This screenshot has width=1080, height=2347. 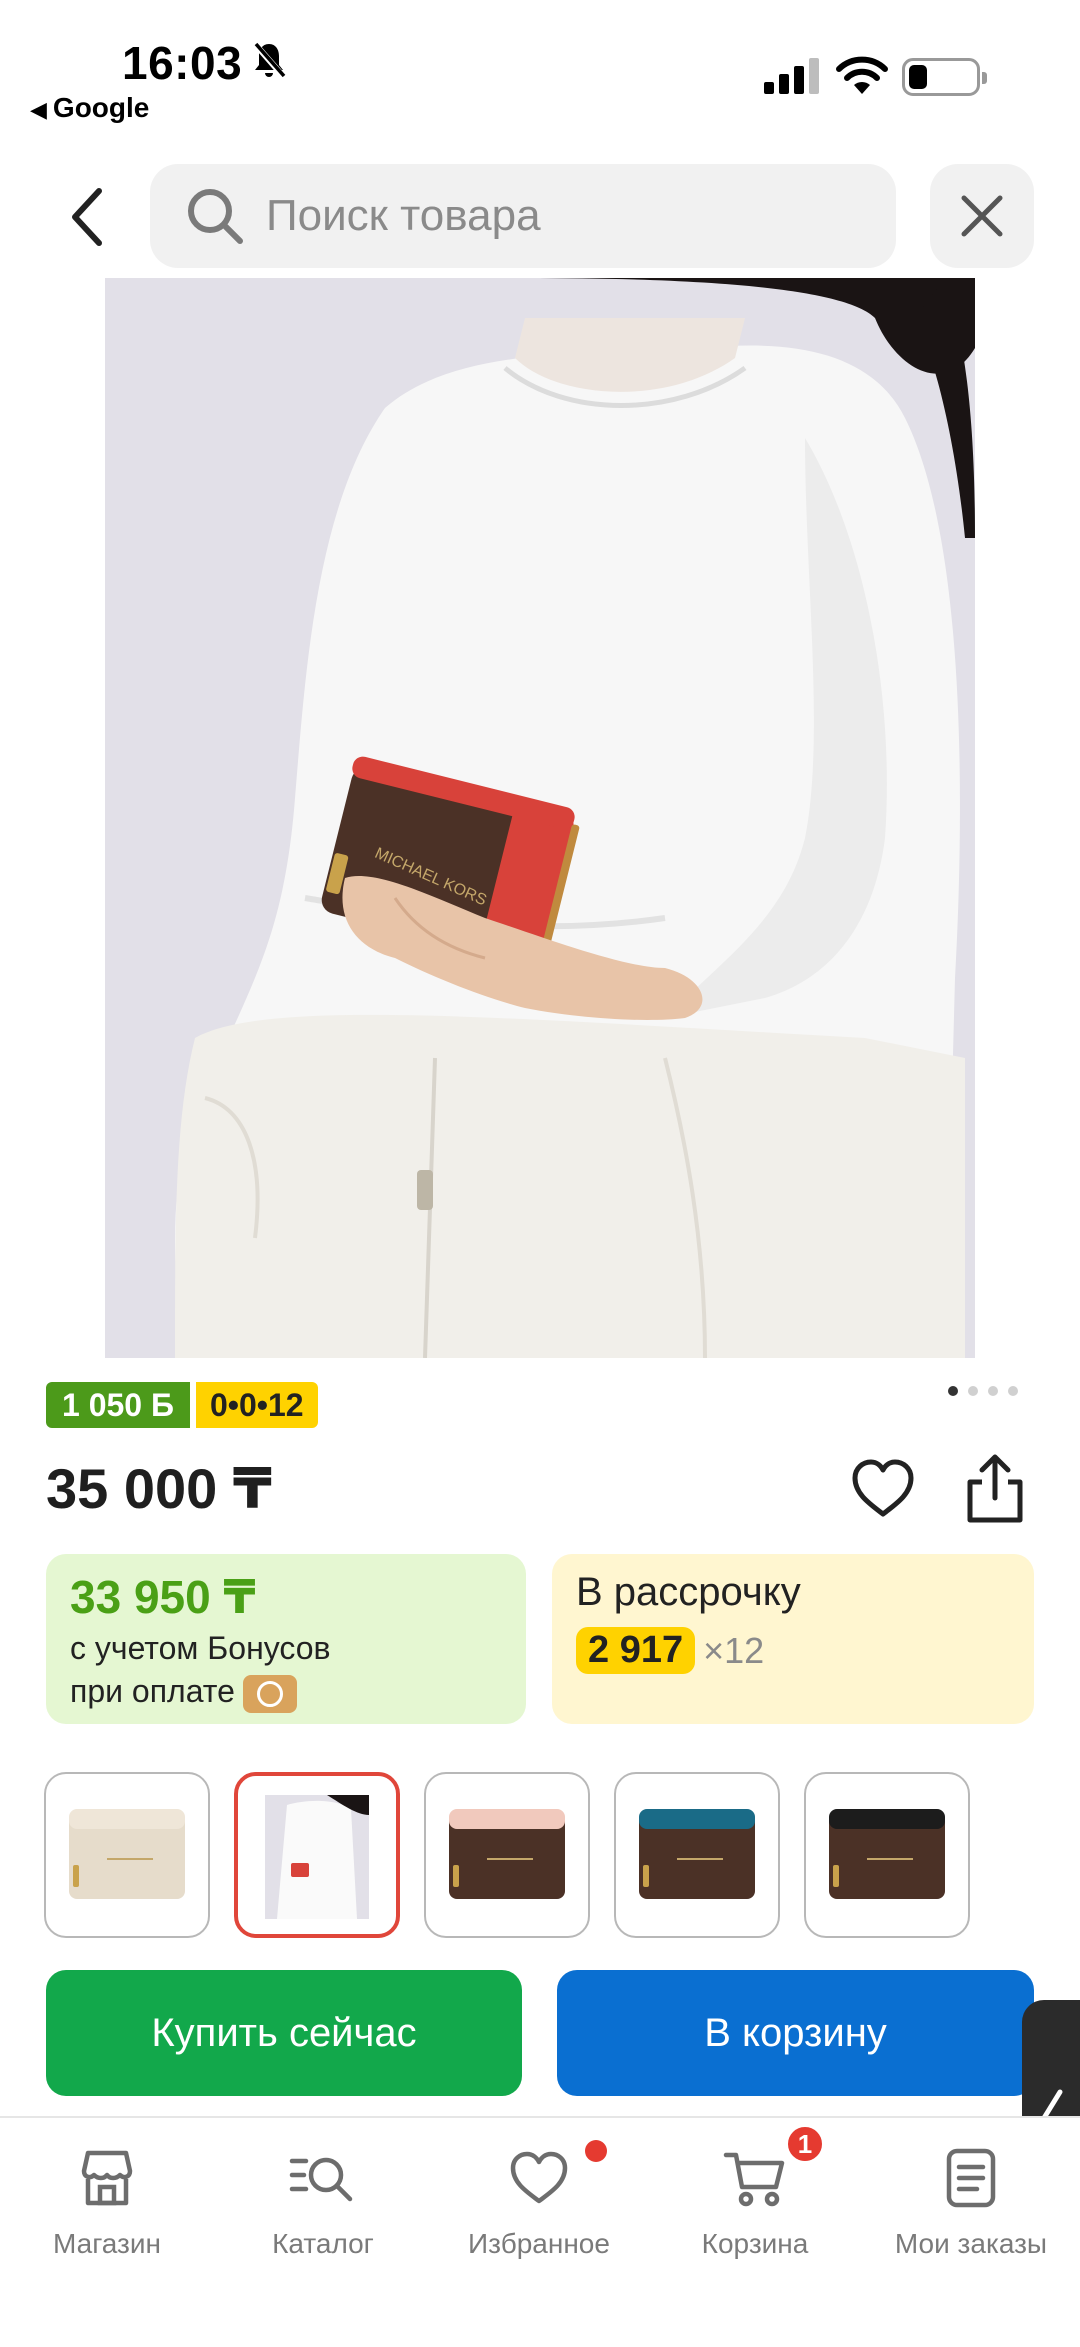 I want to click on silent-bell-icon, so click(x=269, y=60).